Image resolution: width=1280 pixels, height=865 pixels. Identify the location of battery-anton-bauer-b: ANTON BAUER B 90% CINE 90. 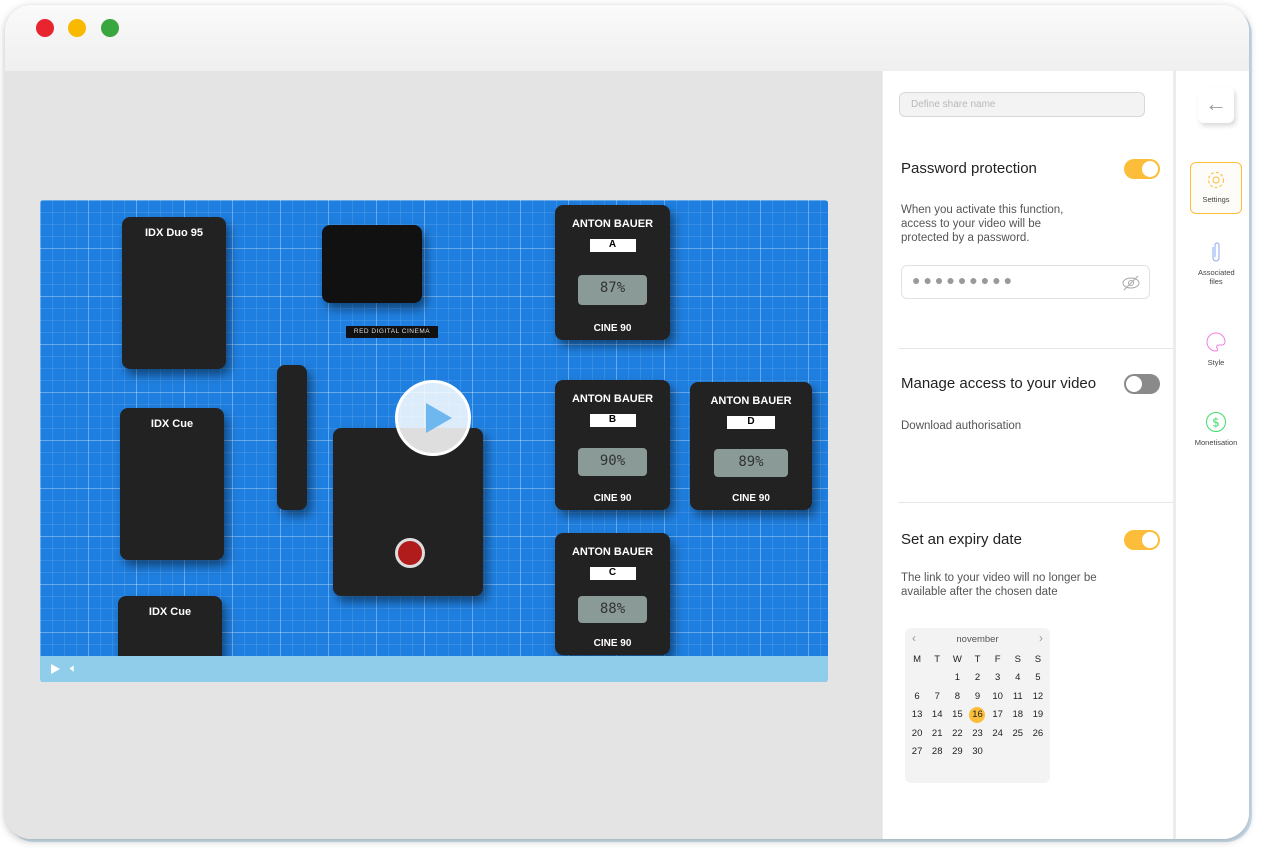
(612, 445).